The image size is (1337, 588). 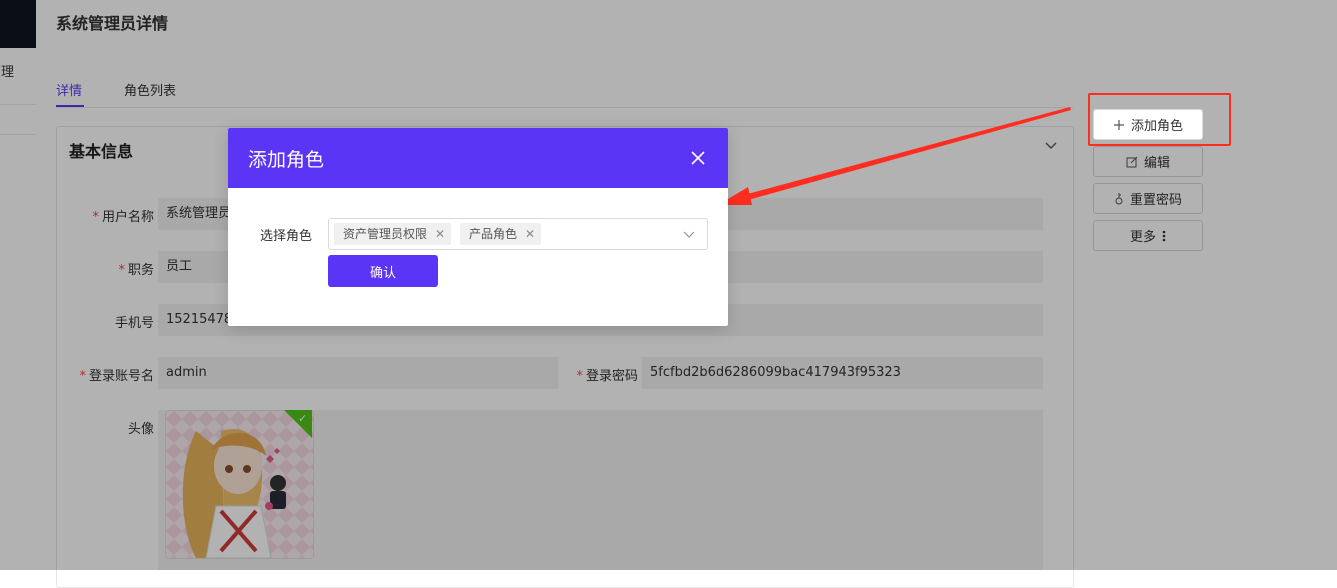 I want to click on close-icon, so click(x=698, y=158).